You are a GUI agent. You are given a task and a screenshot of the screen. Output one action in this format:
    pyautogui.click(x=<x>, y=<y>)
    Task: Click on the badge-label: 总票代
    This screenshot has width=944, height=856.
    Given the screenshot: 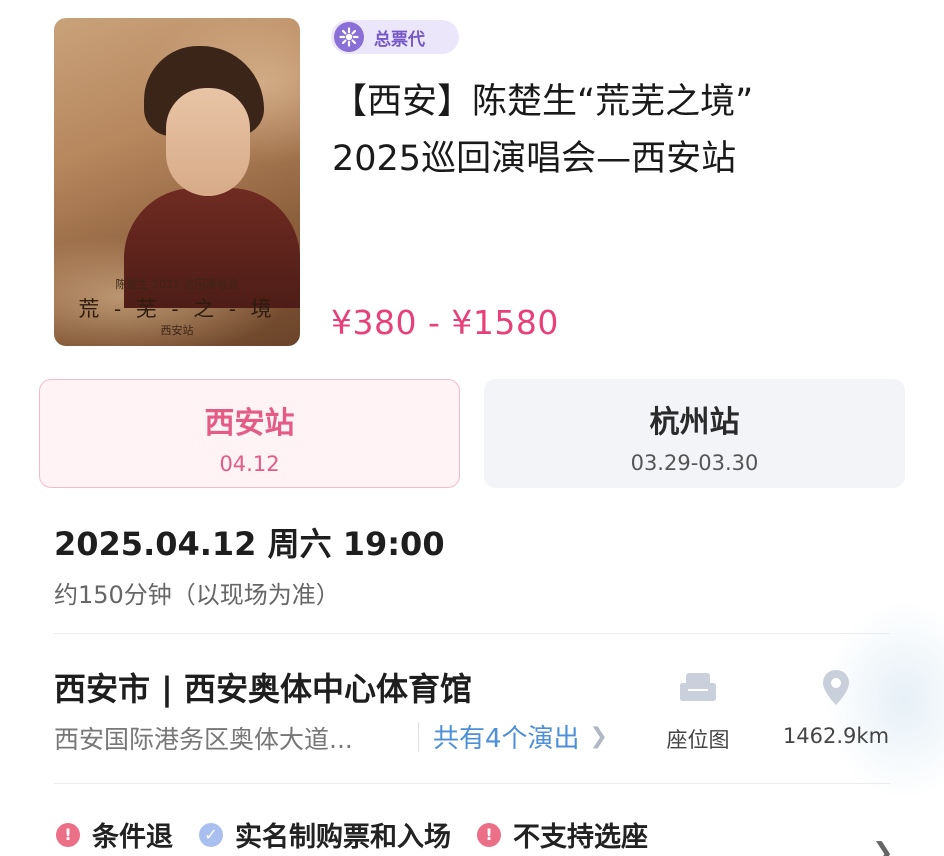 What is the action you would take?
    pyautogui.click(x=399, y=39)
    